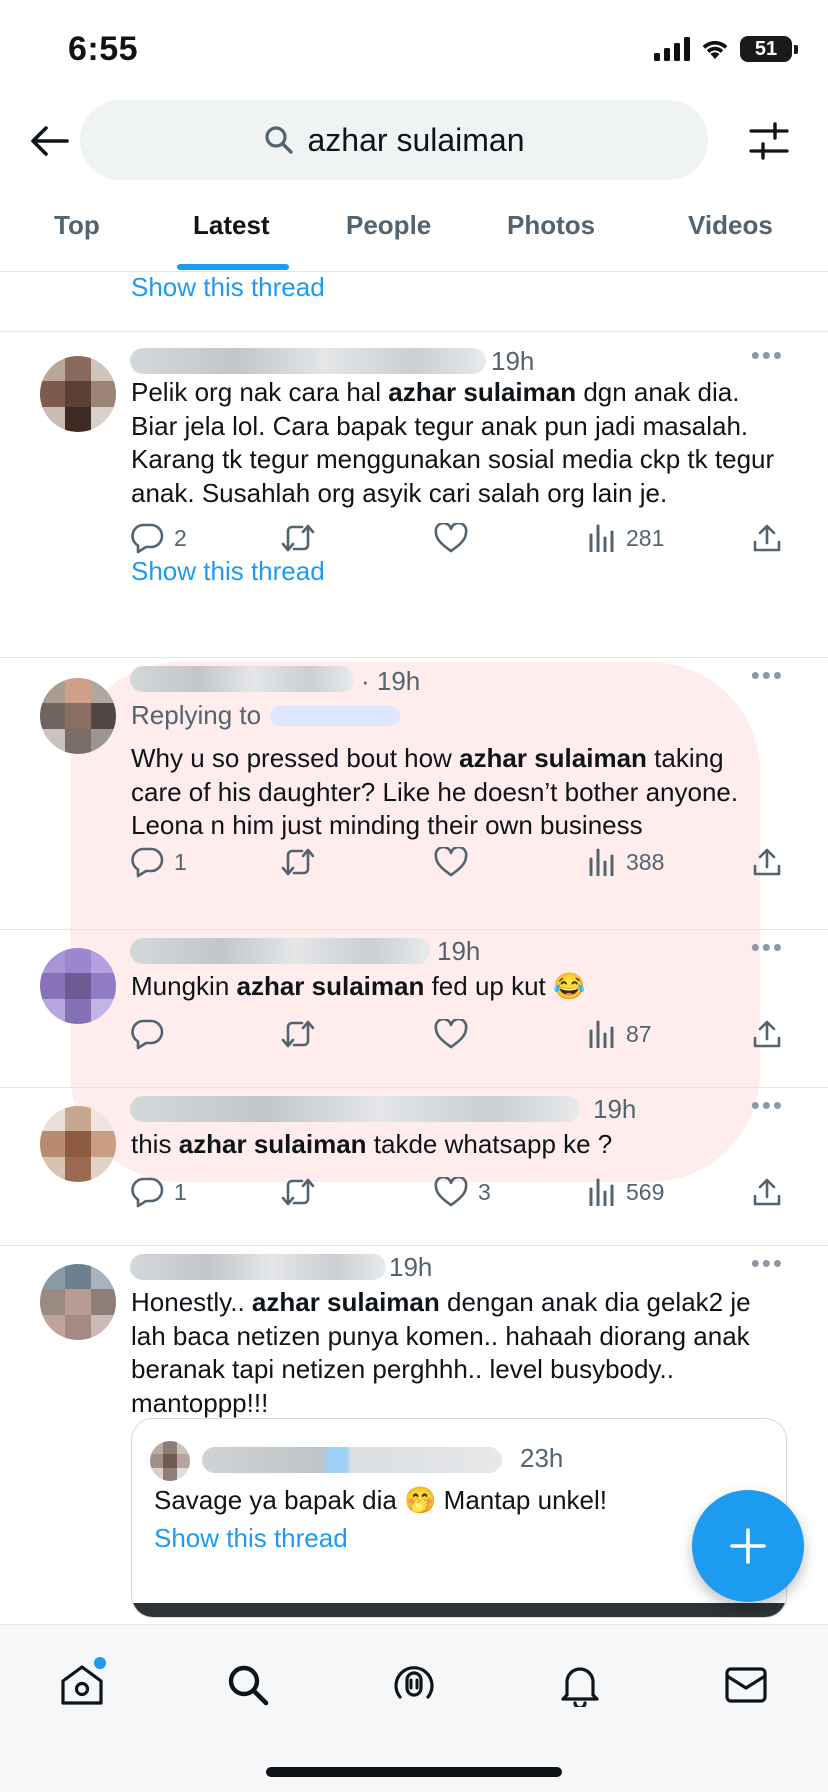  I want to click on tab-photos: Photos, so click(551, 225).